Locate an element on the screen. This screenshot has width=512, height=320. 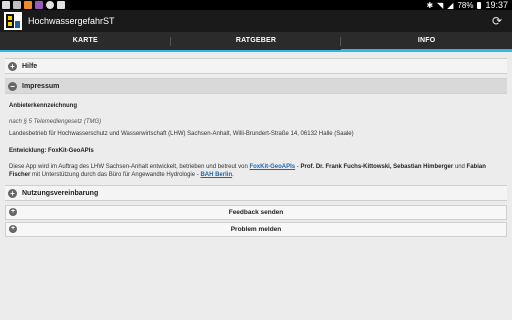
section-hilfe: + Hilfe is located at coordinates (256, 66).